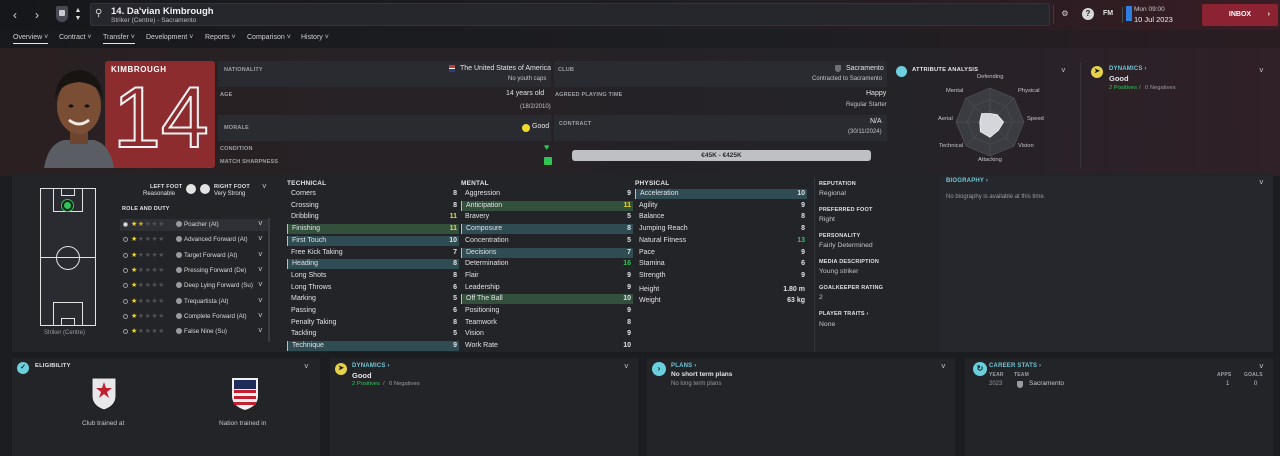 This screenshot has width=1280, height=456. Describe the element at coordinates (721, 206) in the screenshot. I see `attribute-row: Agility 9` at that location.